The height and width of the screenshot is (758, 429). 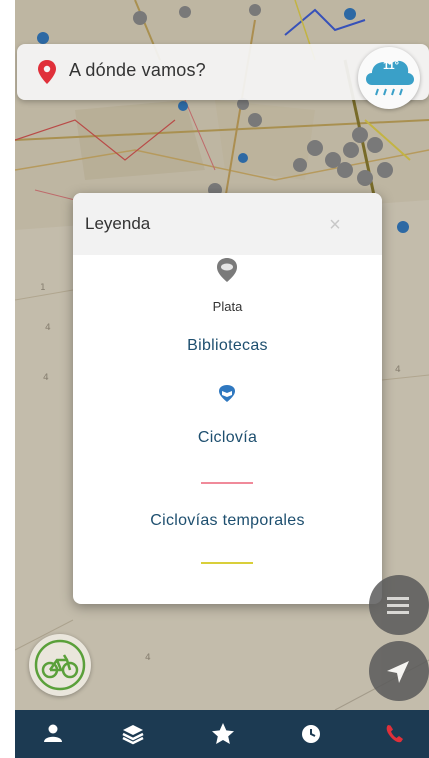 I want to click on legend-item-ciclovias-temporales: Ciclovías temporales, so click(x=227, y=521).